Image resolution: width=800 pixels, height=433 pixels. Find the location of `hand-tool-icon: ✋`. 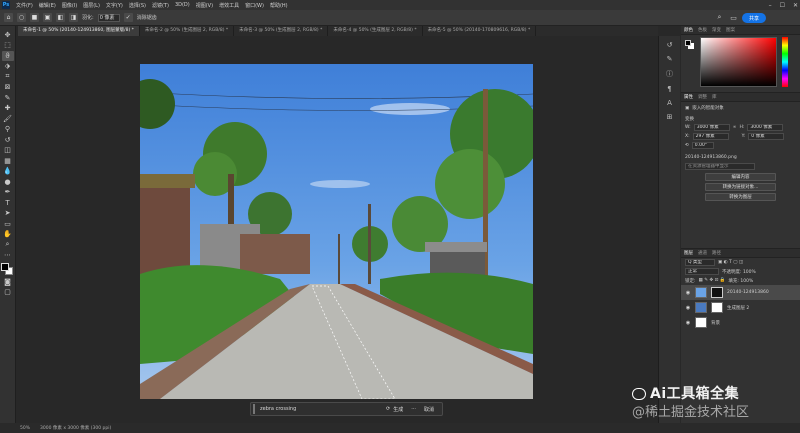

hand-tool-icon: ✋ is located at coordinates (8, 235).